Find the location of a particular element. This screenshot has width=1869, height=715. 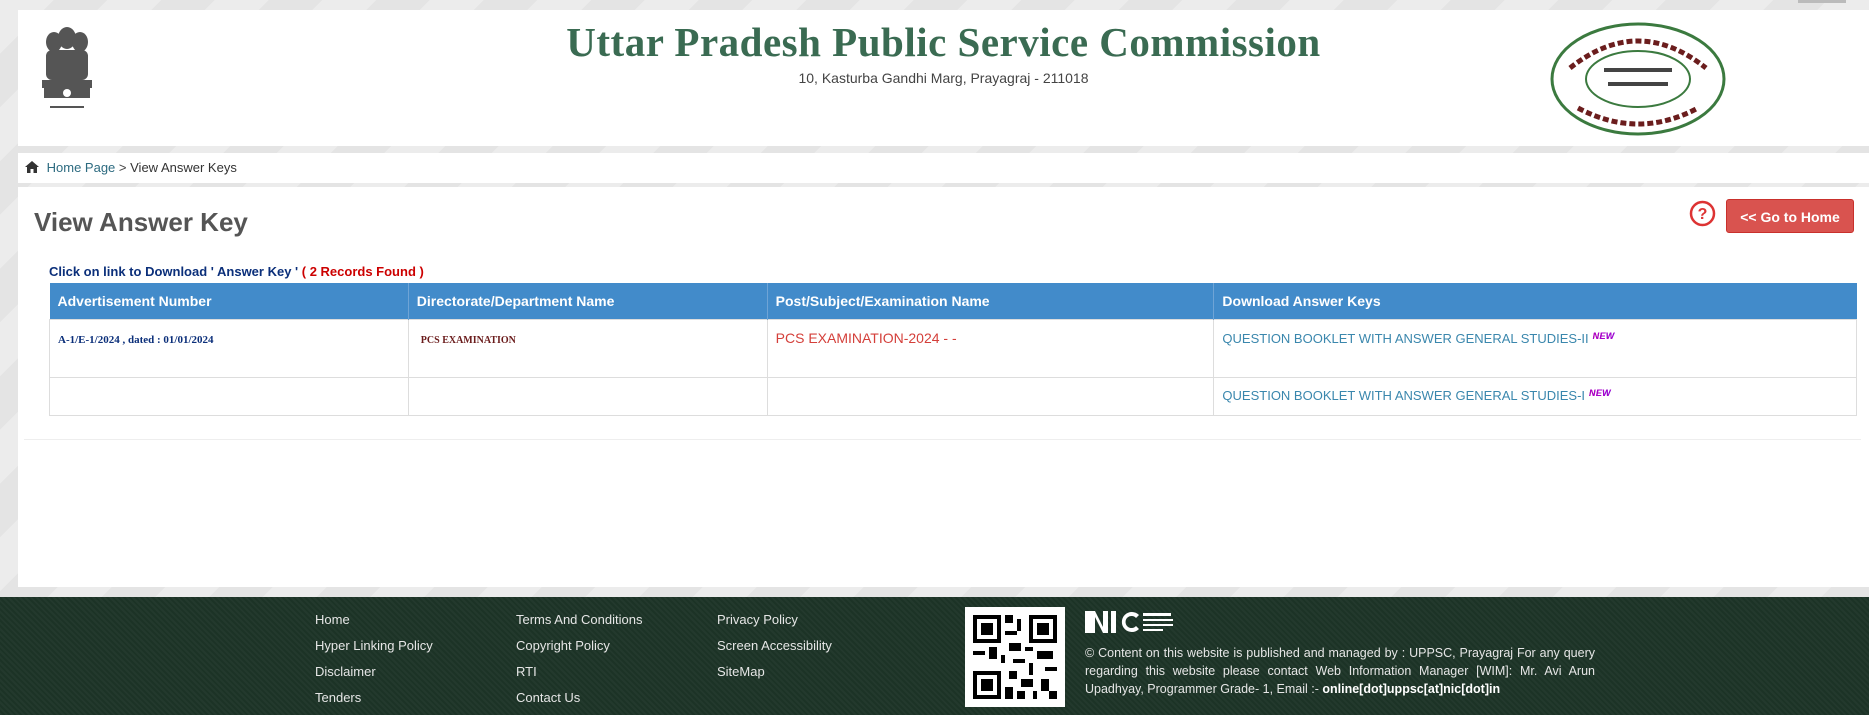

breadcrumb-inner: Home Page > View Answer Keys is located at coordinates (131, 168).